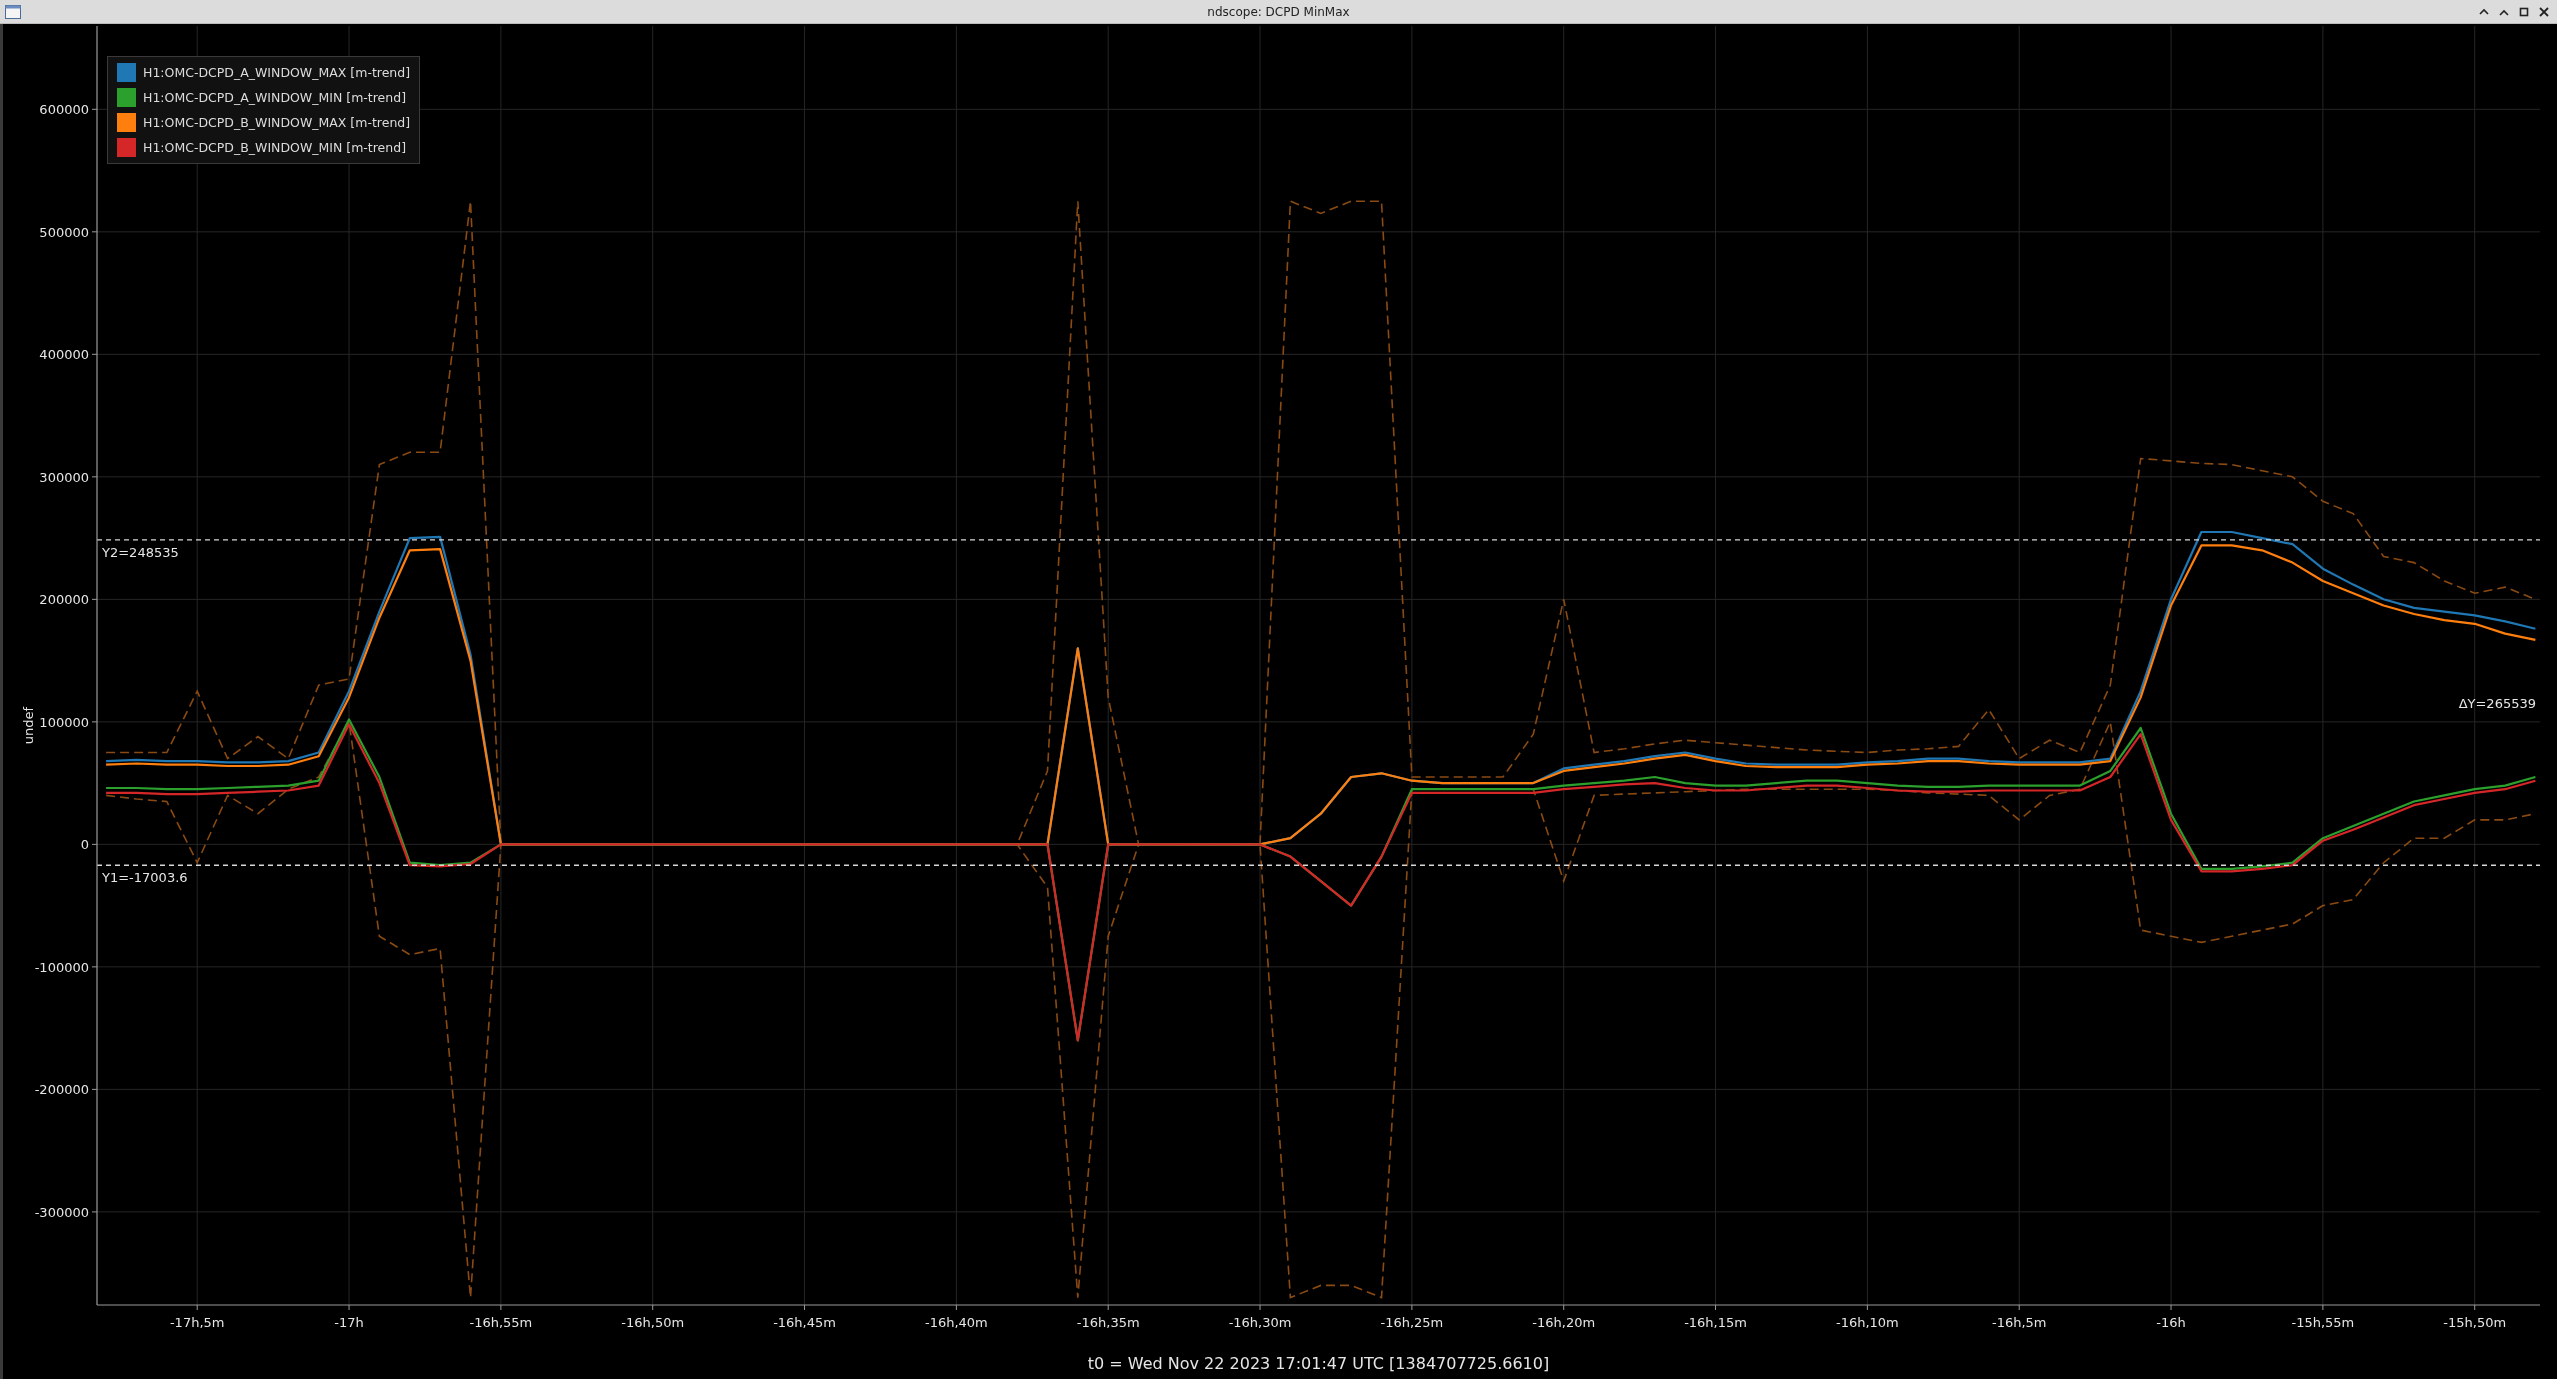 The image size is (2557, 1379). I want to click on x-tick-label: -16h,50m, so click(653, 1322).